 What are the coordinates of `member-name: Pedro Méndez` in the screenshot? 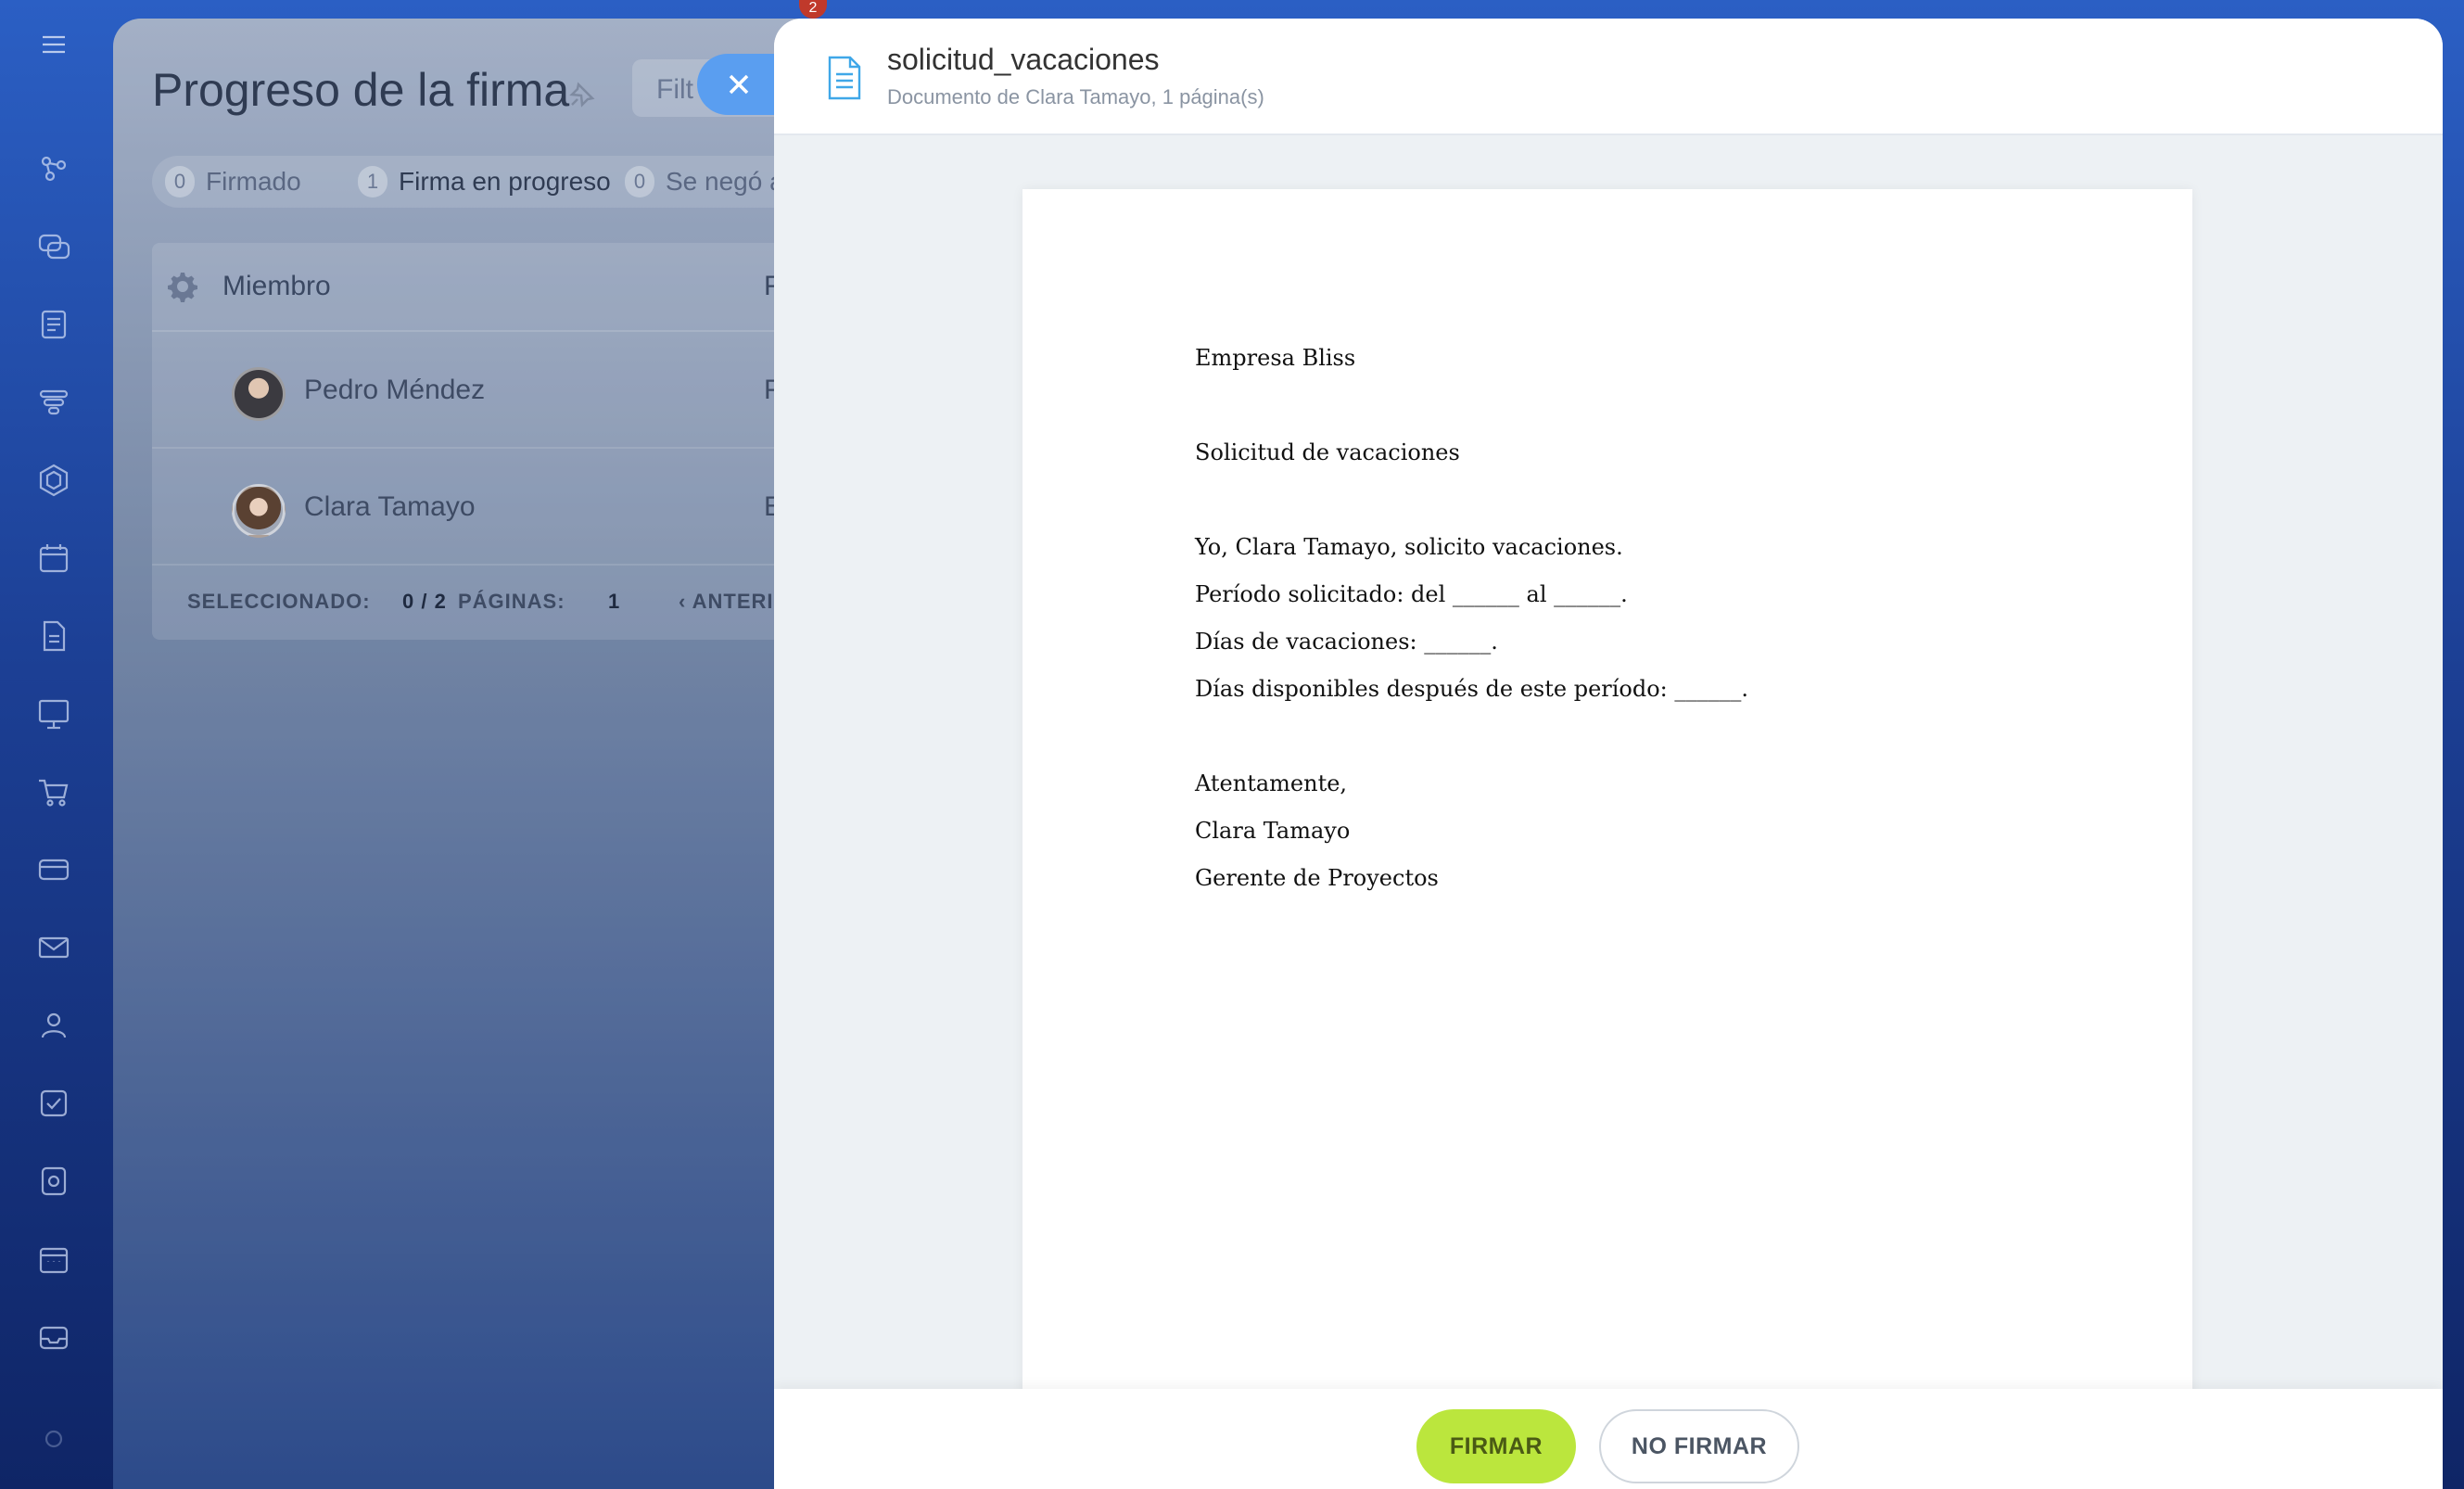 It's located at (394, 390).